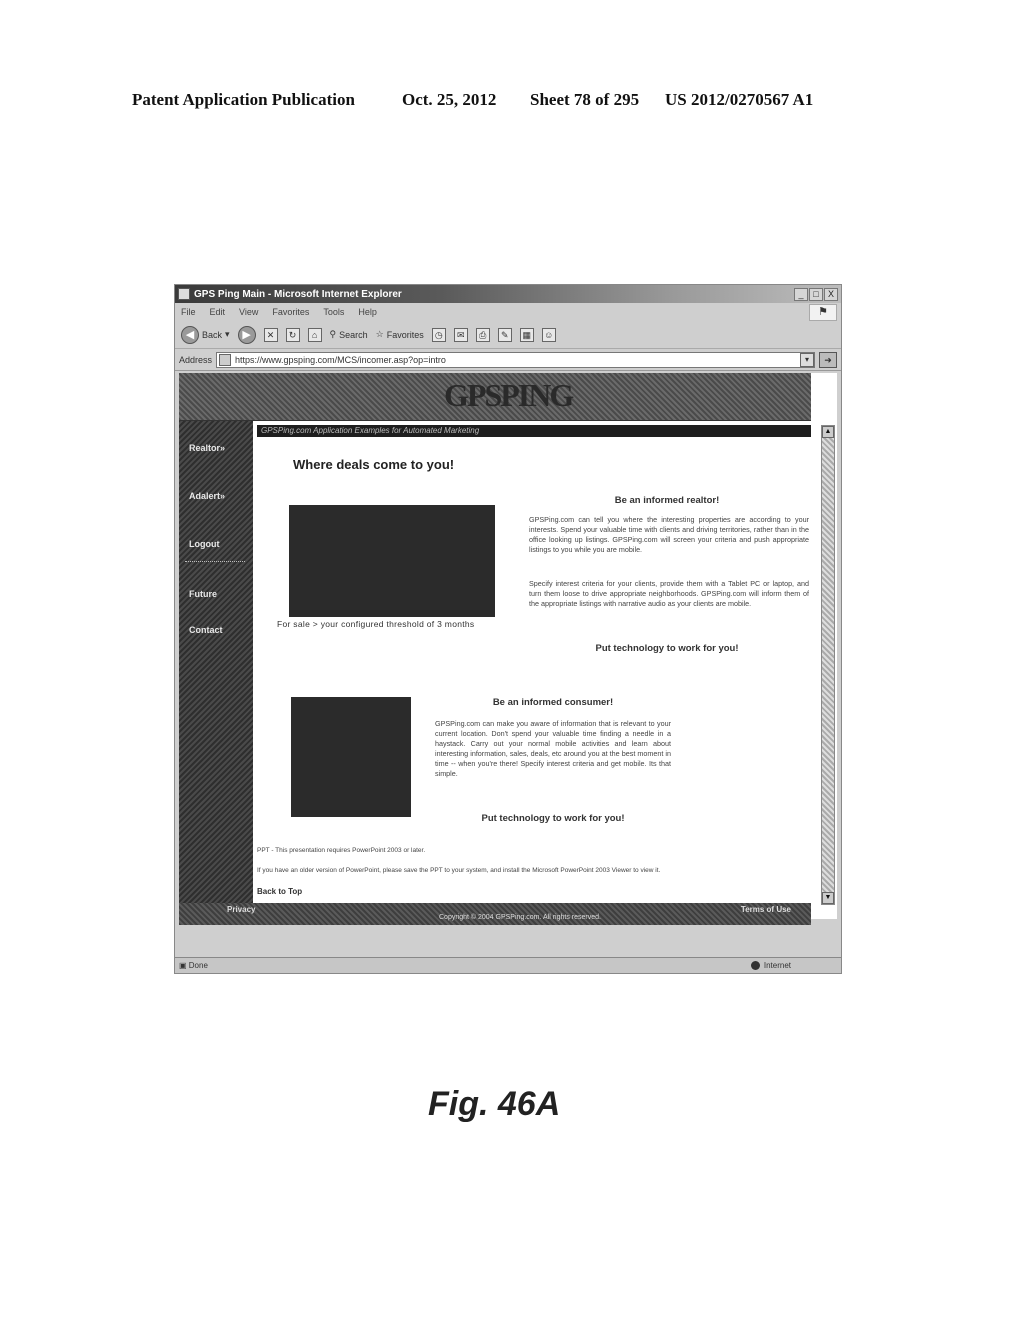 Image resolution: width=1024 pixels, height=1320 pixels. Describe the element at coordinates (203, 594) in the screenshot. I see `sidebar-item-future: Future` at that location.